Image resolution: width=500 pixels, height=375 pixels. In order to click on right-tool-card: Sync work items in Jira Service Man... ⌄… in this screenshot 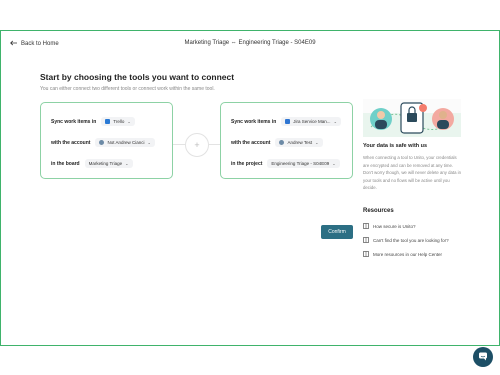, I will do `click(286, 140)`.